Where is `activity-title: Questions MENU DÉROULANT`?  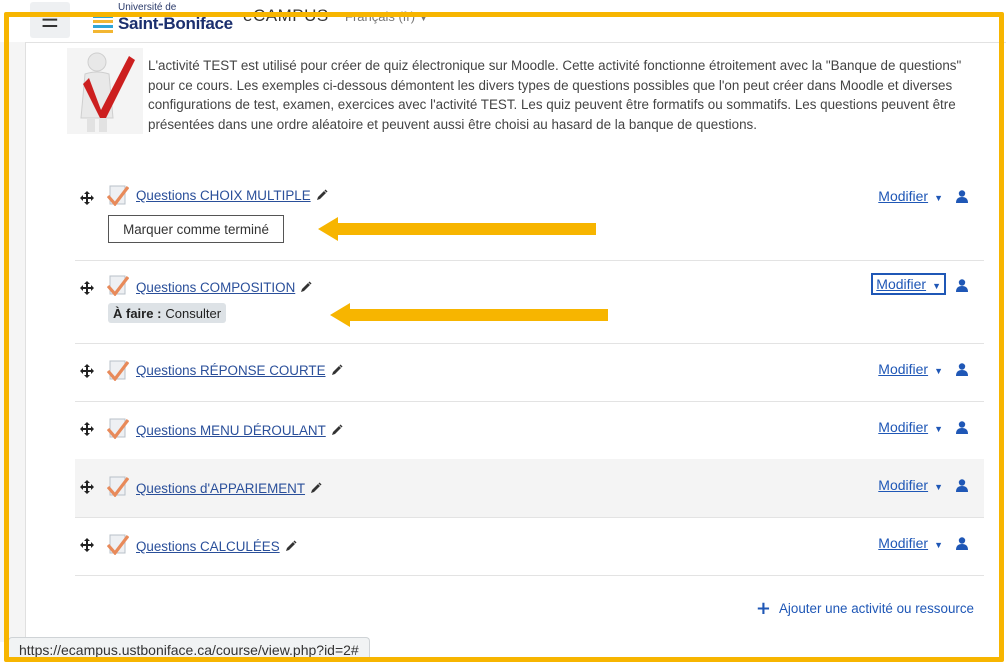 activity-title: Questions MENU DÉROULANT is located at coordinates (231, 430).